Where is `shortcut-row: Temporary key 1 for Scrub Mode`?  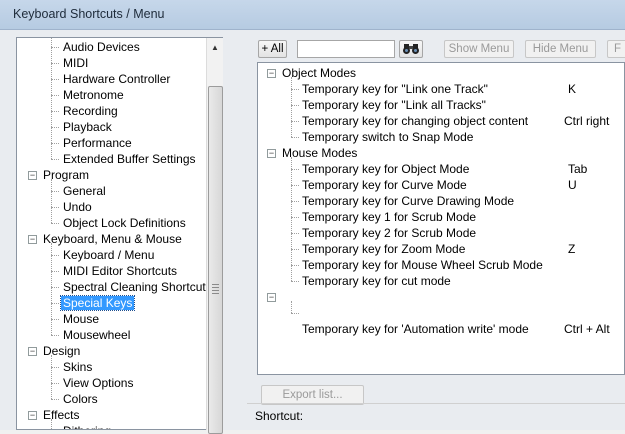
shortcut-row: Temporary key 1 for Scrub Mode is located at coordinates (462, 217).